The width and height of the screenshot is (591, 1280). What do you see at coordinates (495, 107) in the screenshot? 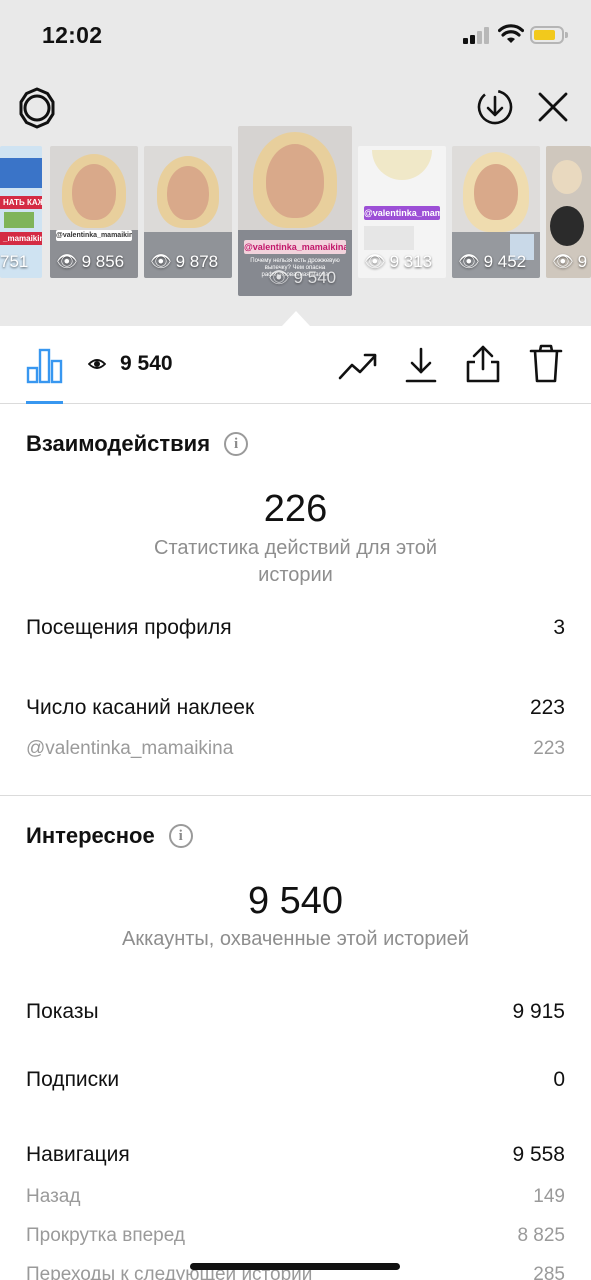
I see `download-circle-icon` at bounding box center [495, 107].